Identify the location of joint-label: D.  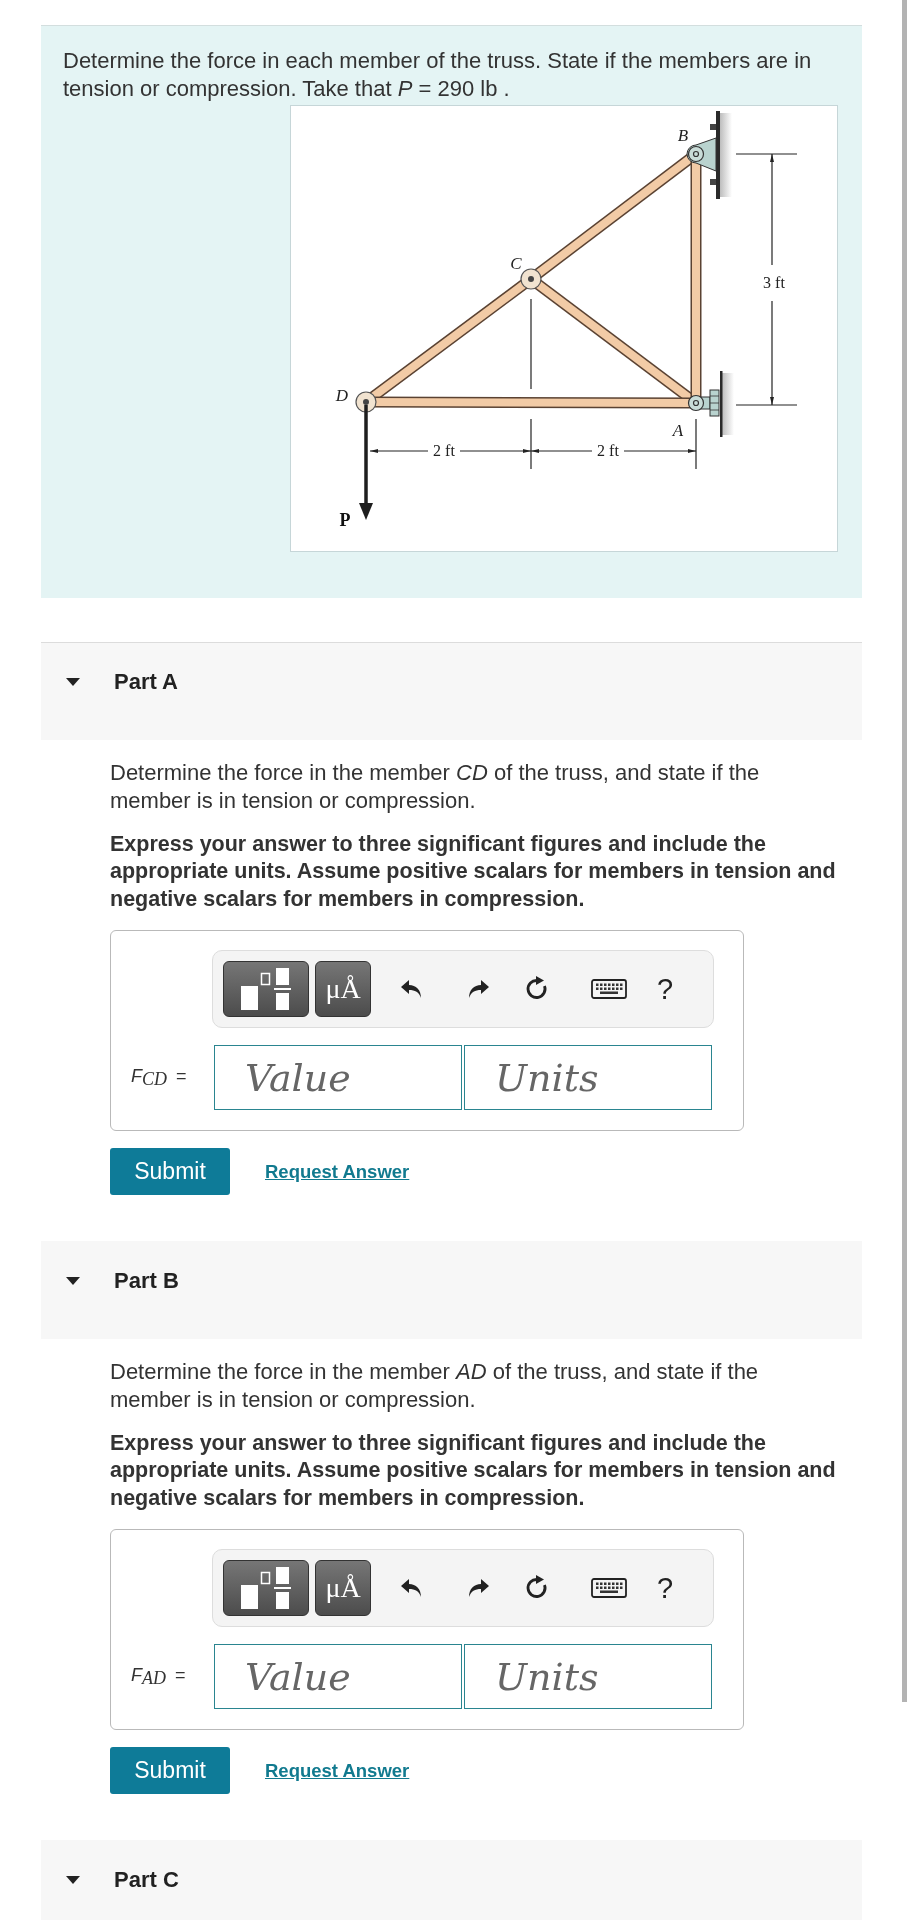
(342, 395).